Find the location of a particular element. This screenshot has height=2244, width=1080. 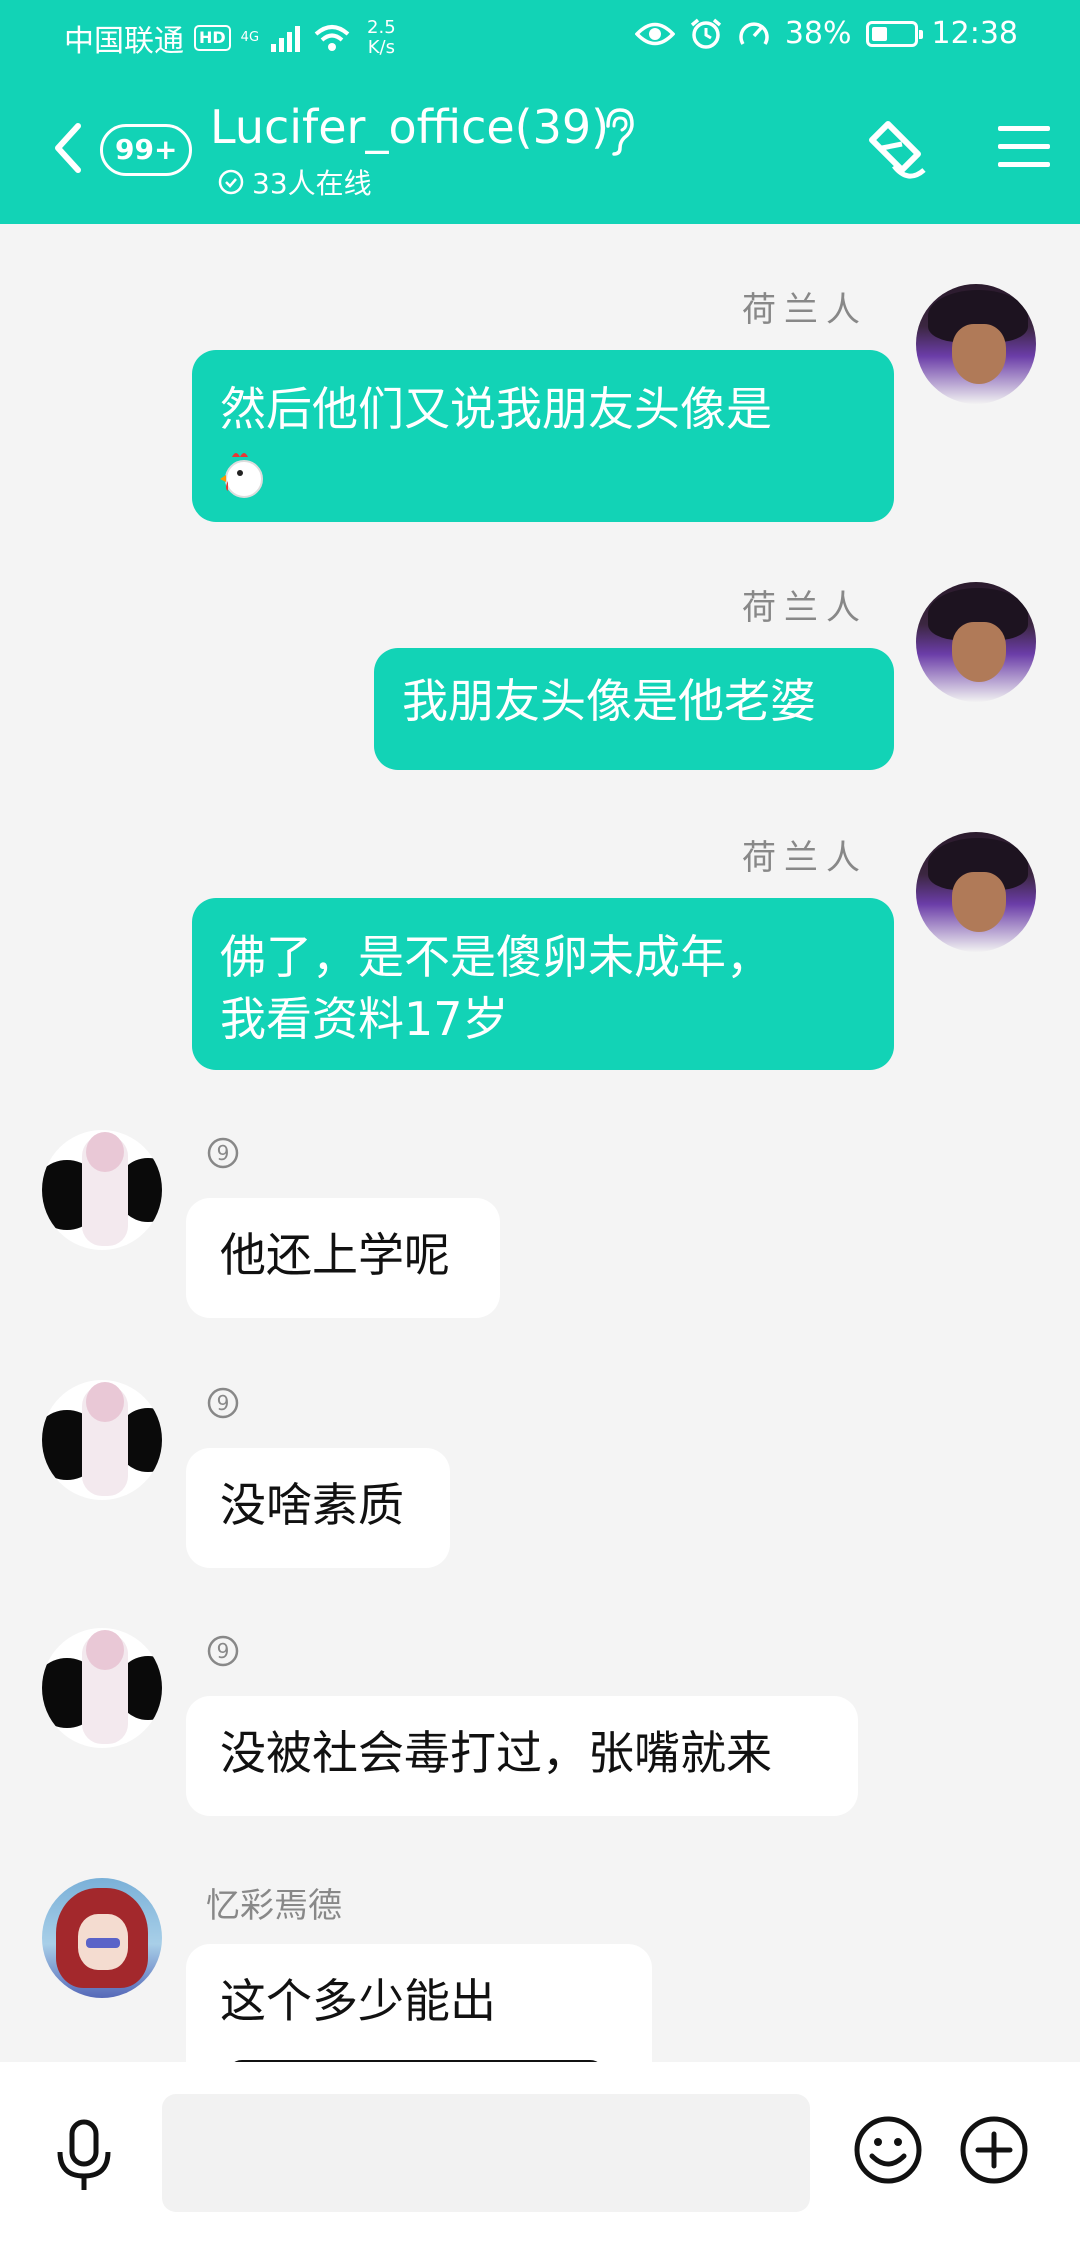

message-text: 没啥素质 is located at coordinates (312, 1505).